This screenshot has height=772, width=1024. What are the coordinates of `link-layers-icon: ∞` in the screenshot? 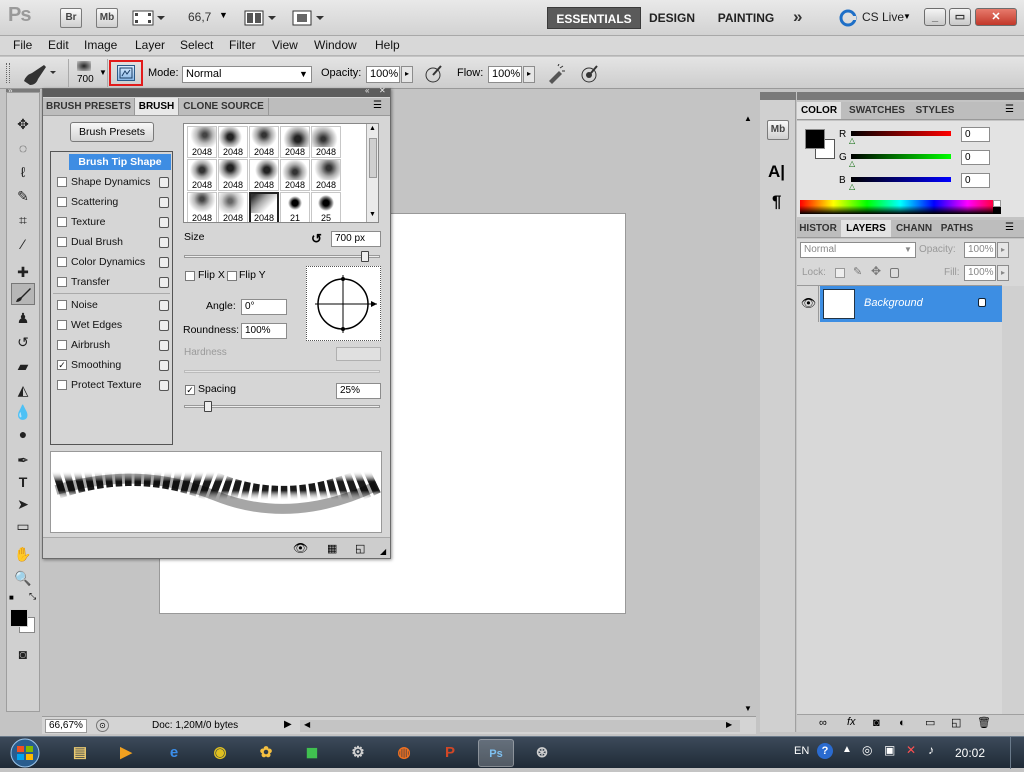 It's located at (823, 723).